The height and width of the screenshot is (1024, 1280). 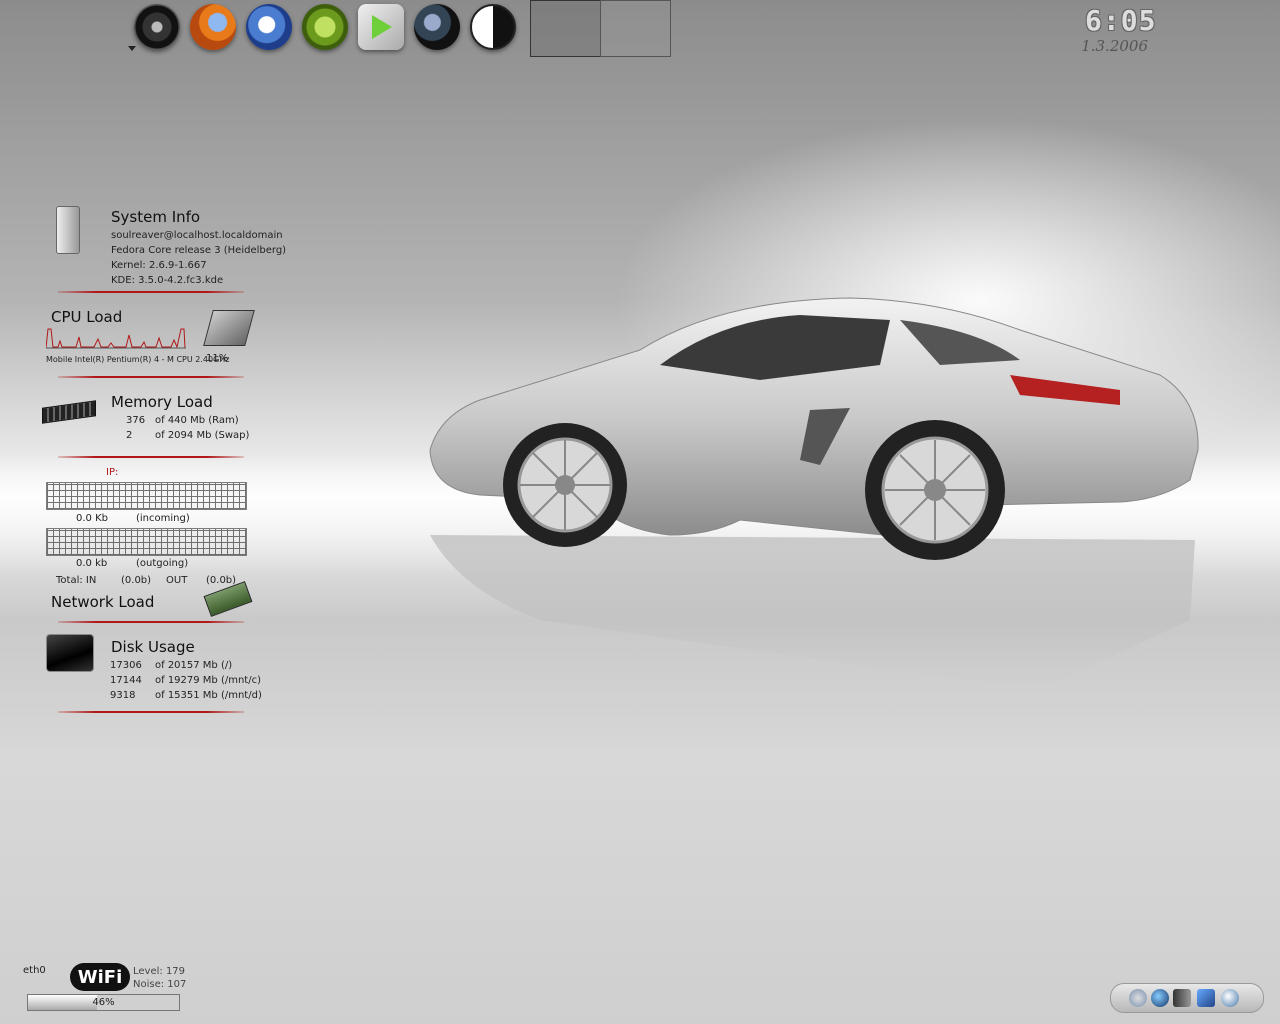 What do you see at coordinates (76, 580) in the screenshot?
I see `total-in-label: Total: IN` at bounding box center [76, 580].